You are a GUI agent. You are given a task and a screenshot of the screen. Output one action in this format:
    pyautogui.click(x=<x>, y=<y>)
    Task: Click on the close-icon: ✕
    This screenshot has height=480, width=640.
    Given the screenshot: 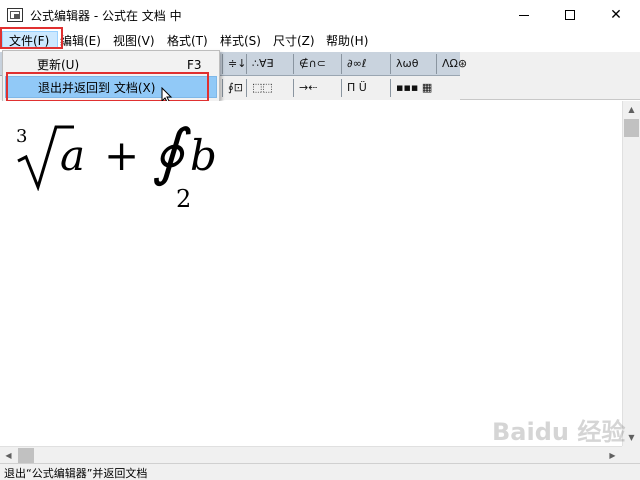 What is the action you would take?
    pyautogui.click(x=616, y=15)
    